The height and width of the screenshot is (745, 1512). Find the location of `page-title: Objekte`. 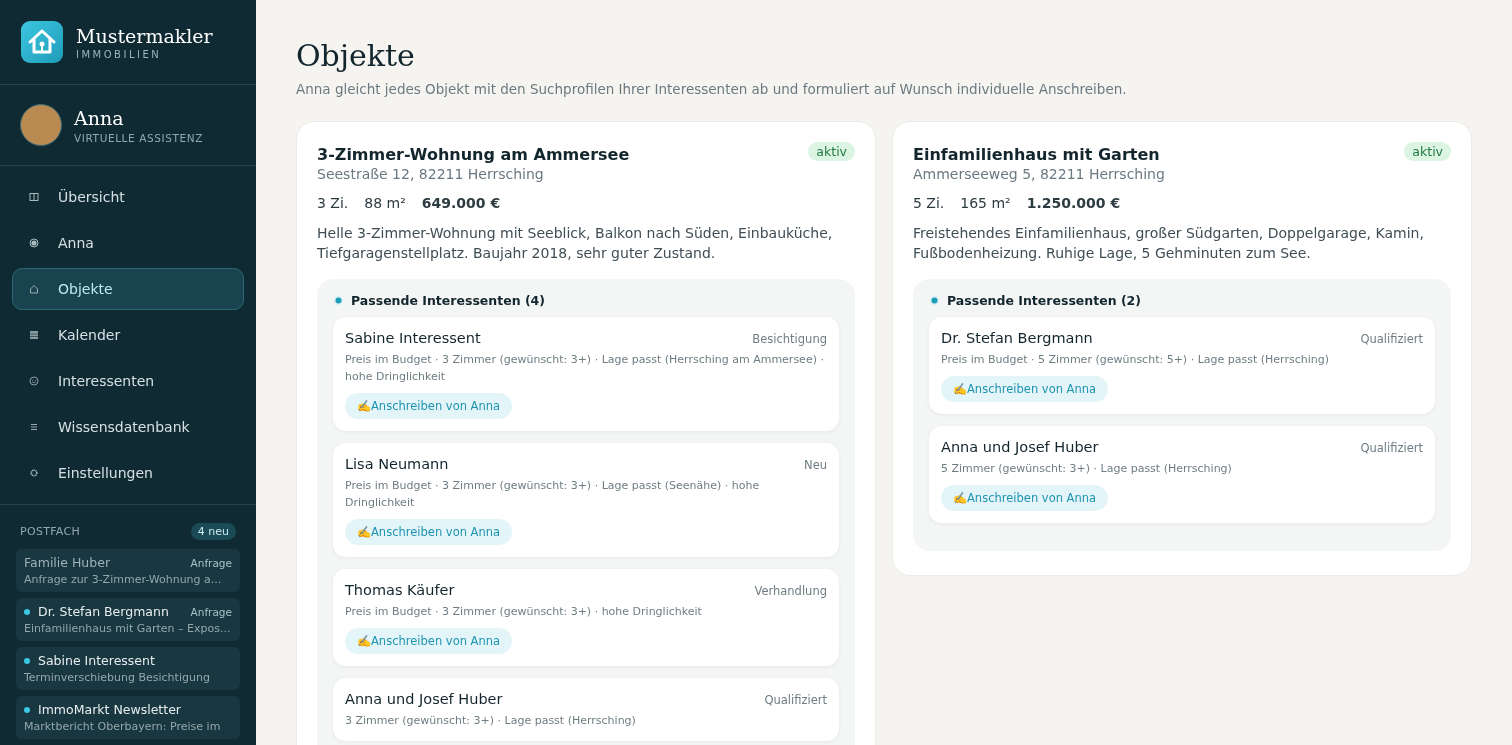

page-title: Objekte is located at coordinates (356, 55).